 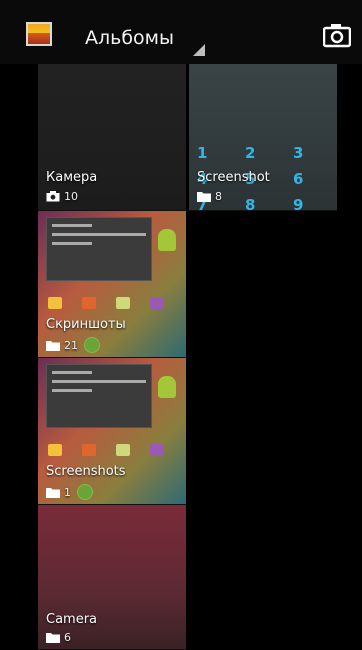 What do you see at coordinates (86, 324) in the screenshot?
I see `album-label: Скриншоты` at bounding box center [86, 324].